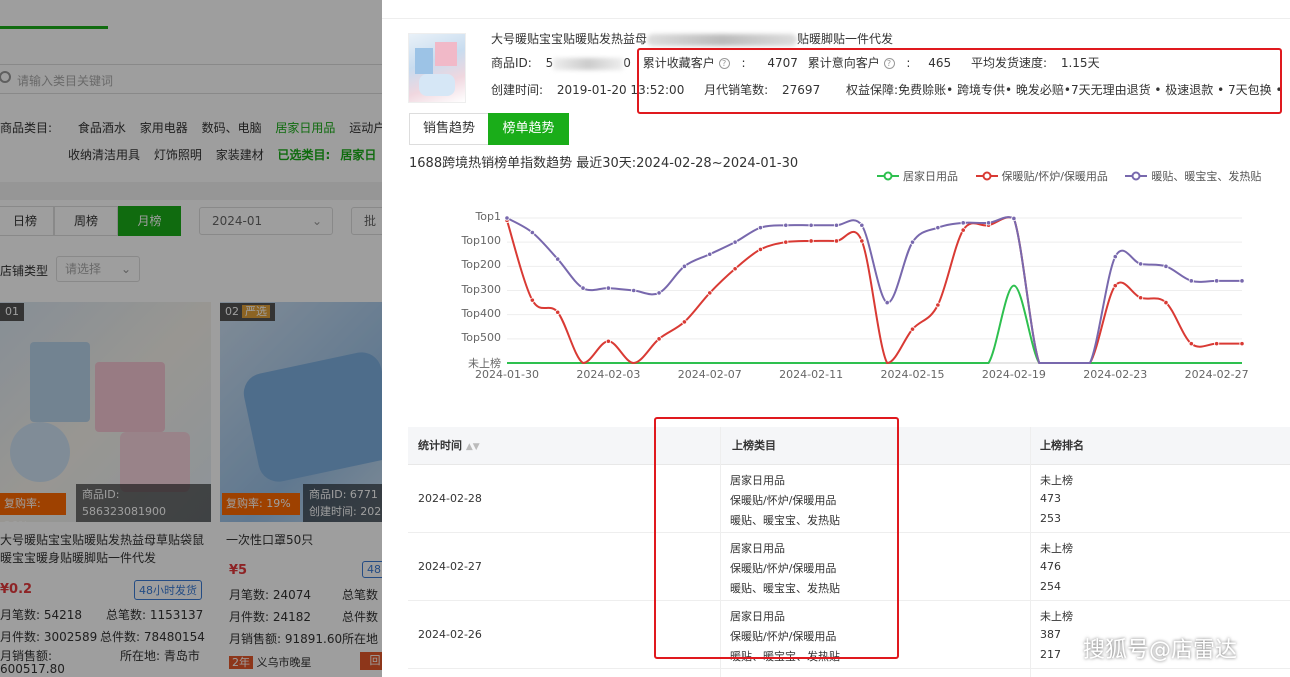  I want to click on legend-item: 暖贴、暖宝宝、发热贴, so click(1193, 176).